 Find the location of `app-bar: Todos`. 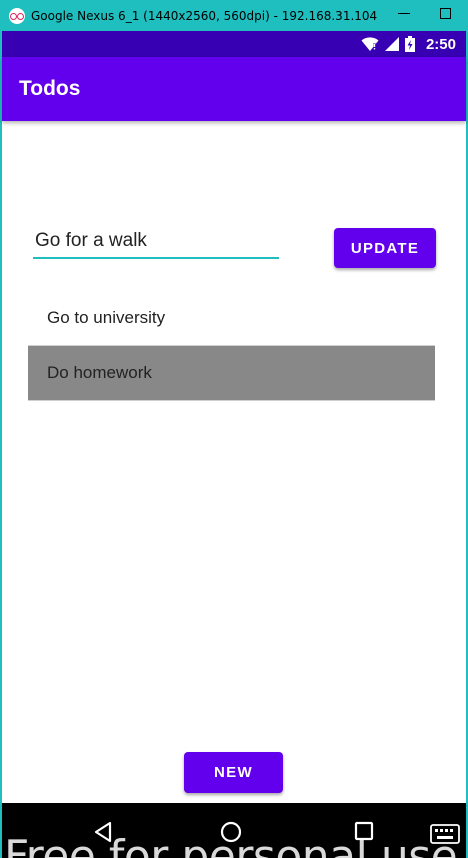

app-bar: Todos is located at coordinates (234, 89).